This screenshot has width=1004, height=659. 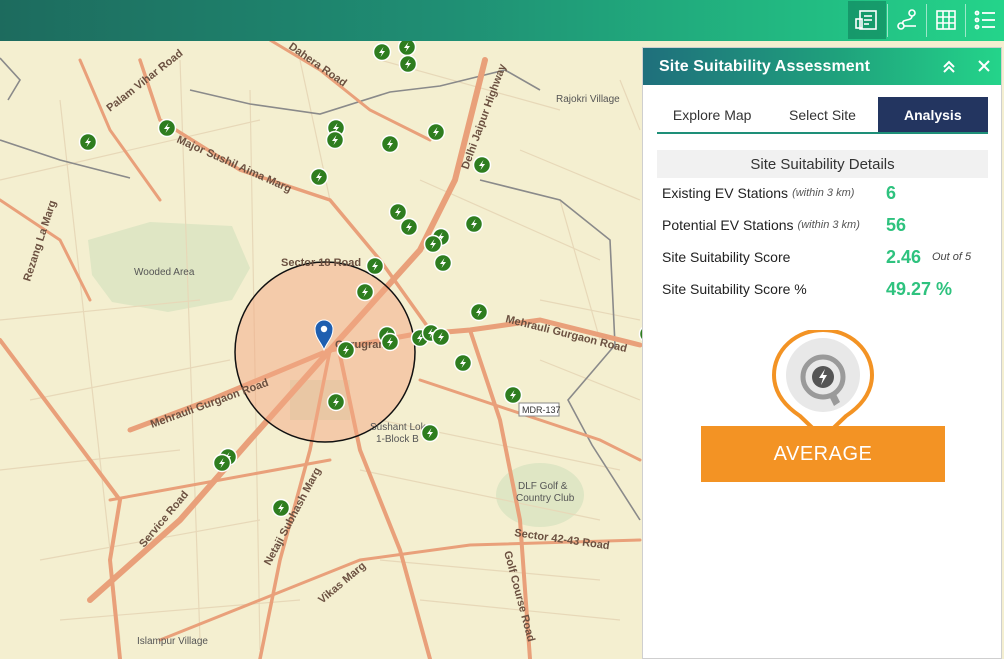 I want to click on panel-header: Site Suitability Assessment, so click(x=822, y=66).